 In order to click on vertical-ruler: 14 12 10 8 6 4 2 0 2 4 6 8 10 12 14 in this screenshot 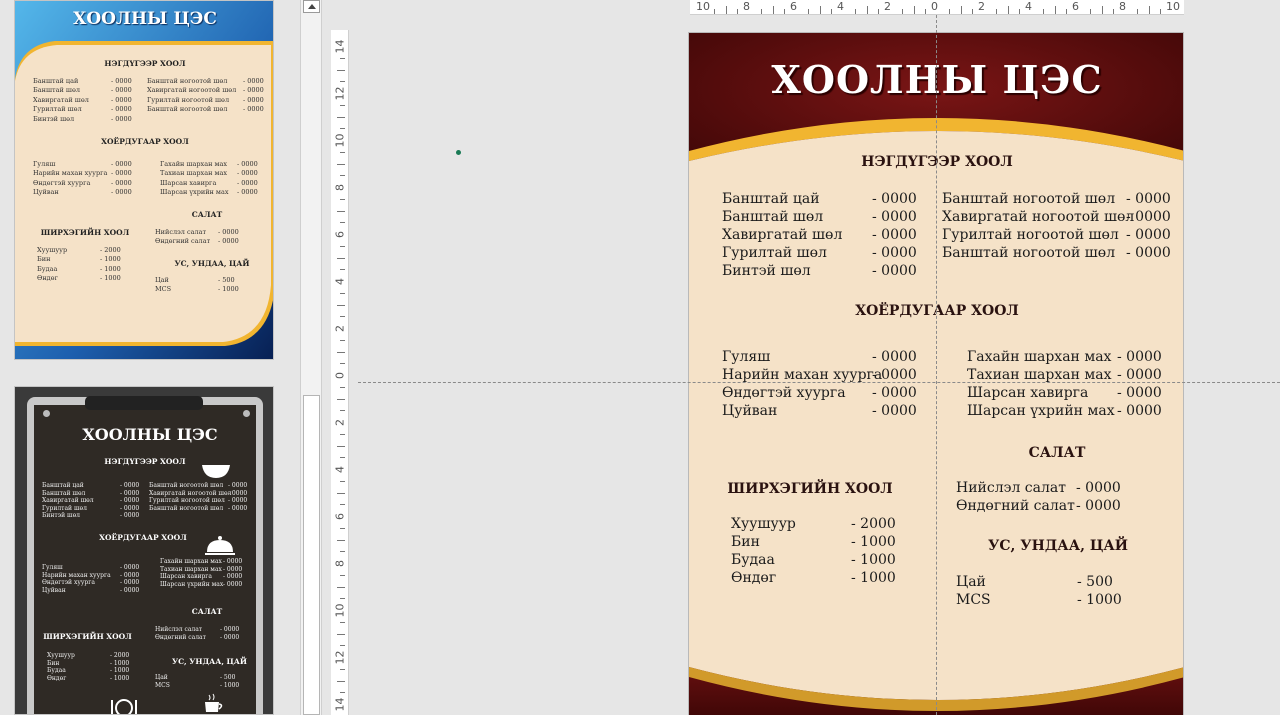, I will do `click(340, 372)`.